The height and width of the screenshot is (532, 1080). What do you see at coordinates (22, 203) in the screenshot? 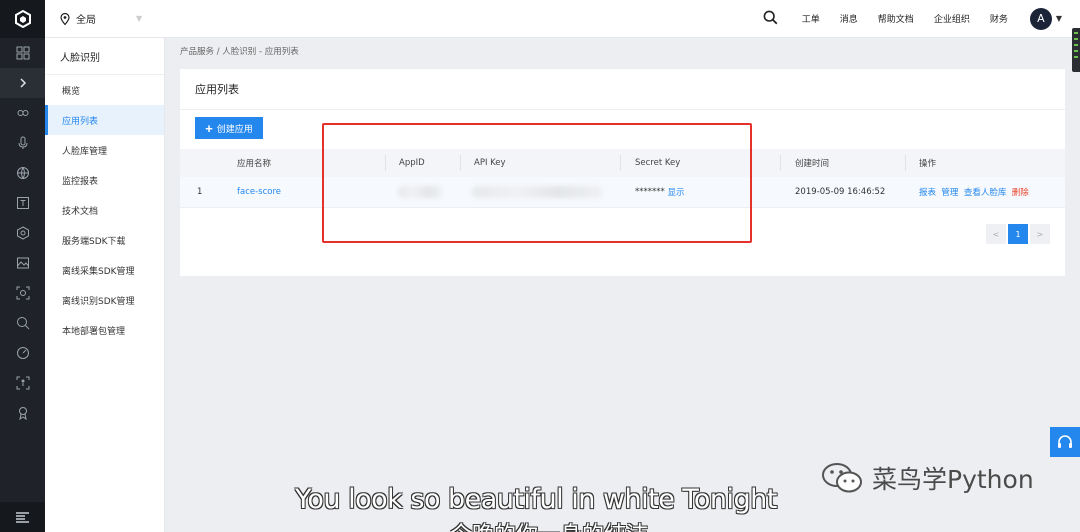
I see `text-icon` at bounding box center [22, 203].